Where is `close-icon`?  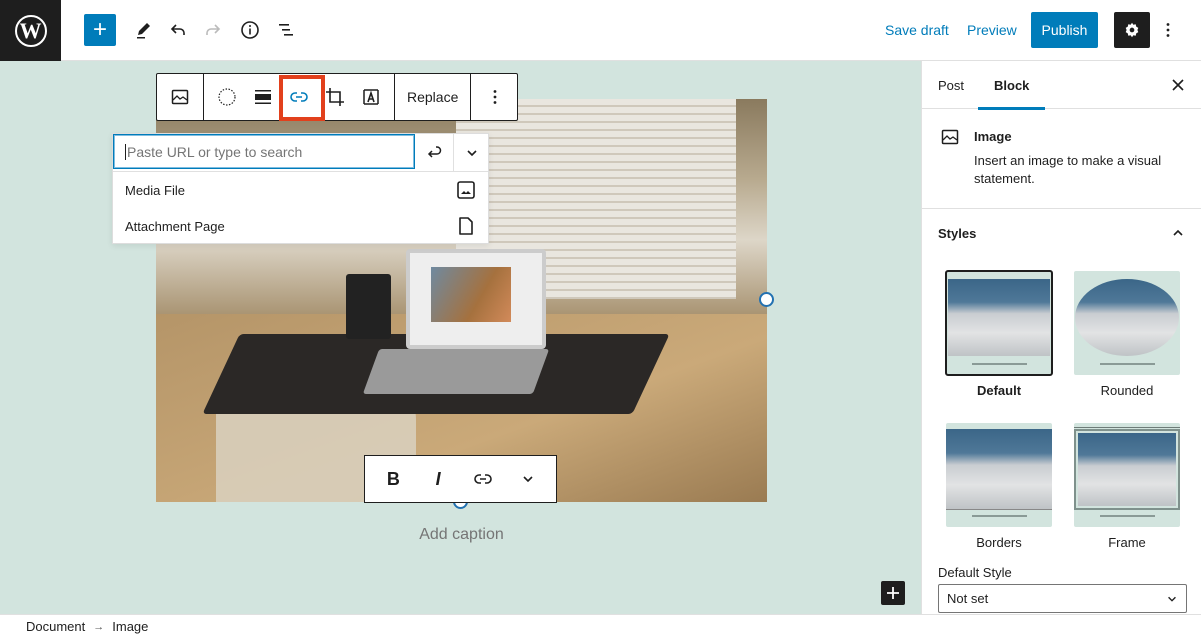 close-icon is located at coordinates (1178, 85).